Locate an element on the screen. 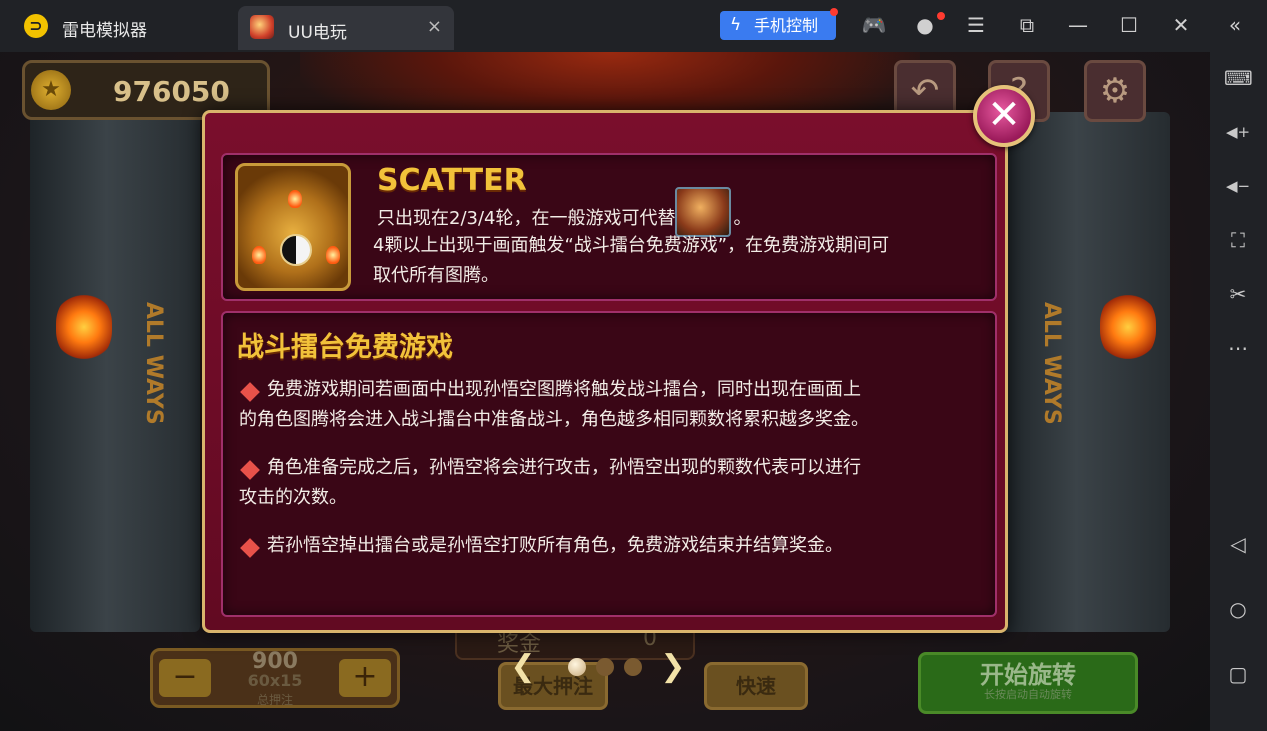  app-logo-icon: ⊃ is located at coordinates (36, 26).